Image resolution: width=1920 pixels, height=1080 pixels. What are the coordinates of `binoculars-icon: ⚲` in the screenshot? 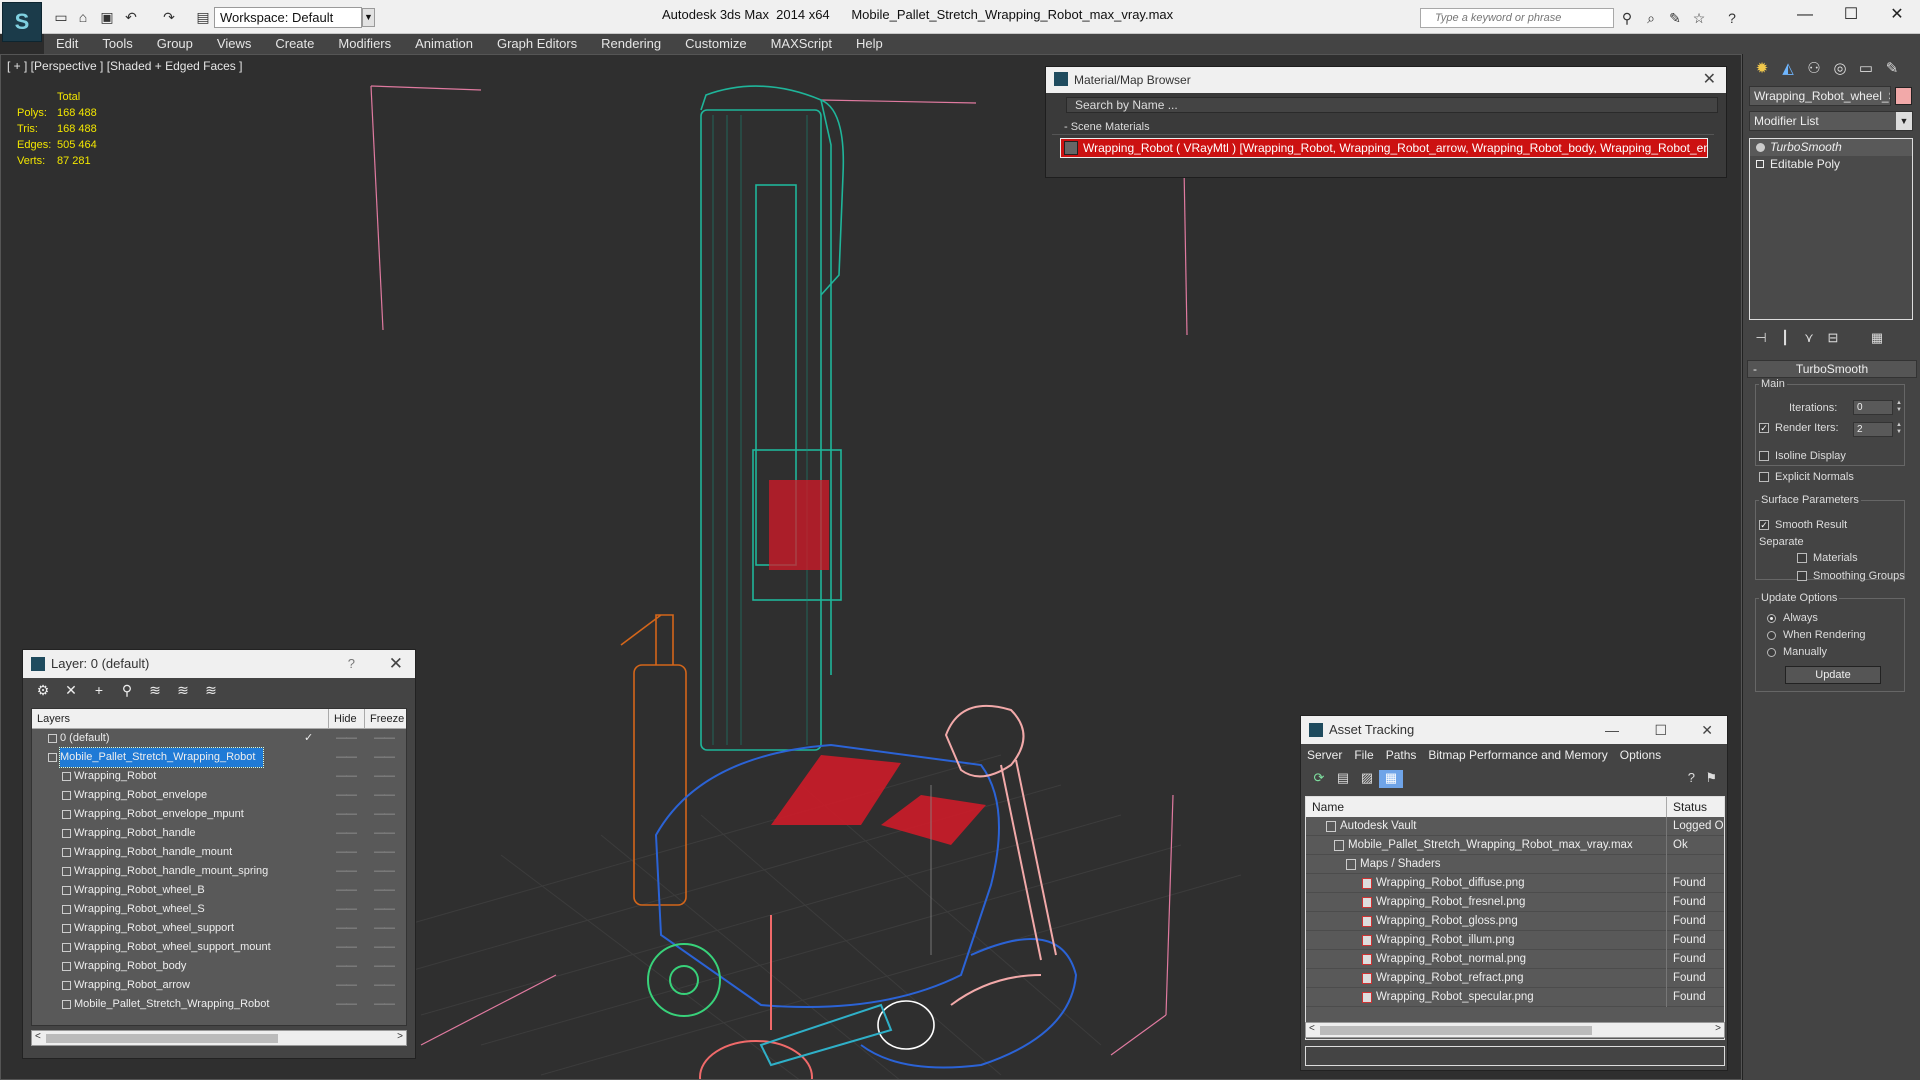 It's located at (1627, 18).